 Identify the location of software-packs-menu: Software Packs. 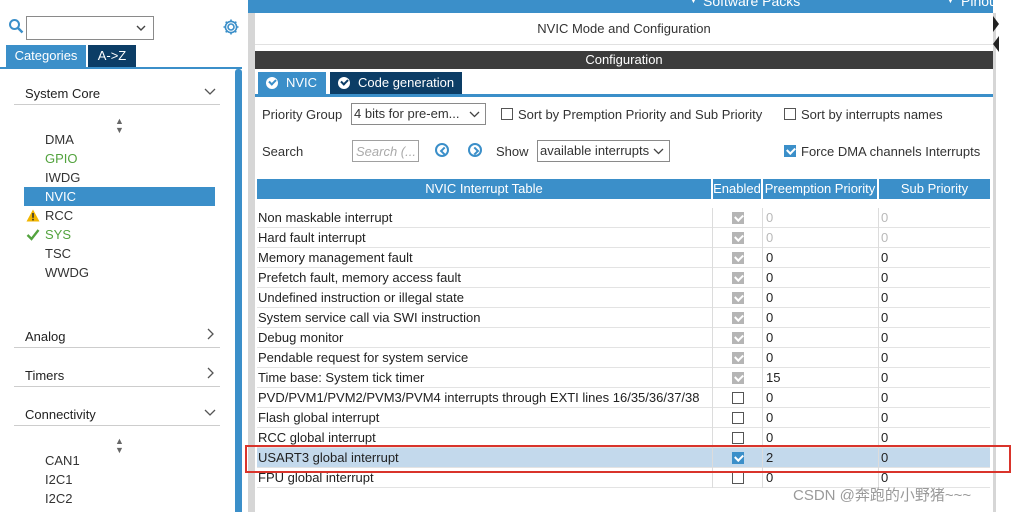
(751, 4).